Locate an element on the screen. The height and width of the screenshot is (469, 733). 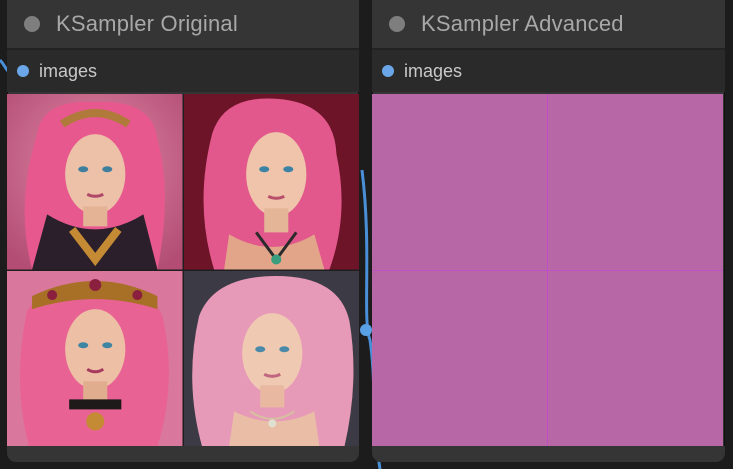
node-title: KSampler Original is located at coordinates (147, 23).